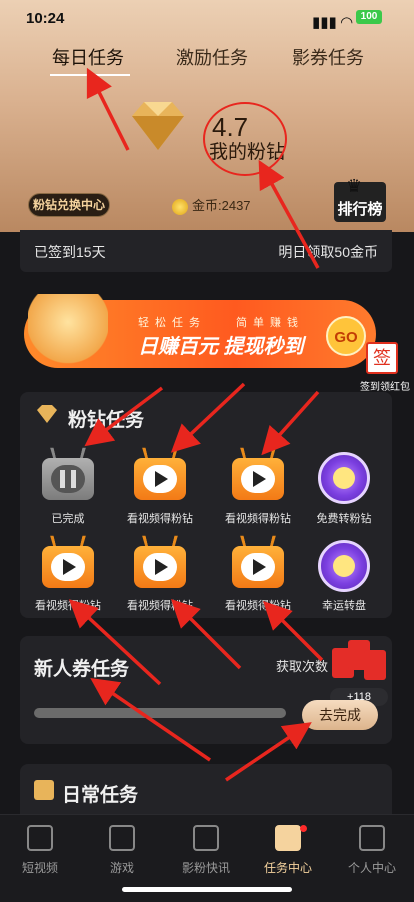  Describe the element at coordinates (205, 868) in the screenshot. I see `nav-label: 影粉快讯` at that location.